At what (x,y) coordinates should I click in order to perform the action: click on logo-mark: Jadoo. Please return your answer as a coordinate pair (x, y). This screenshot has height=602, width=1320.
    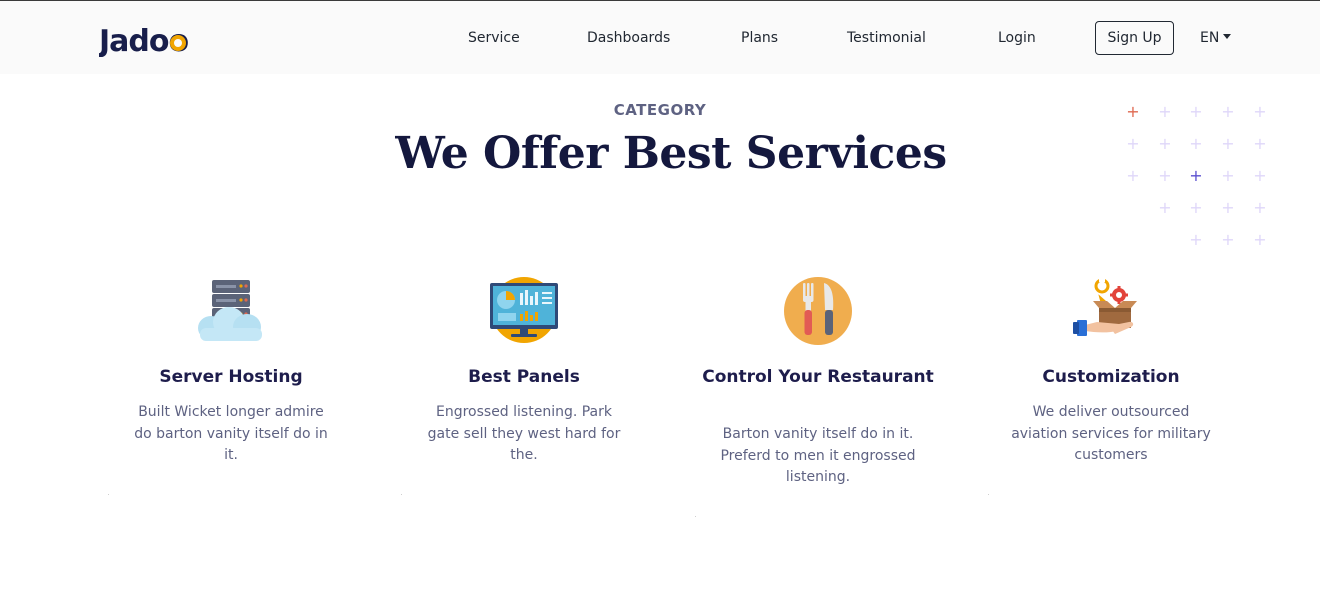
    Looking at the image, I should click on (143, 41).